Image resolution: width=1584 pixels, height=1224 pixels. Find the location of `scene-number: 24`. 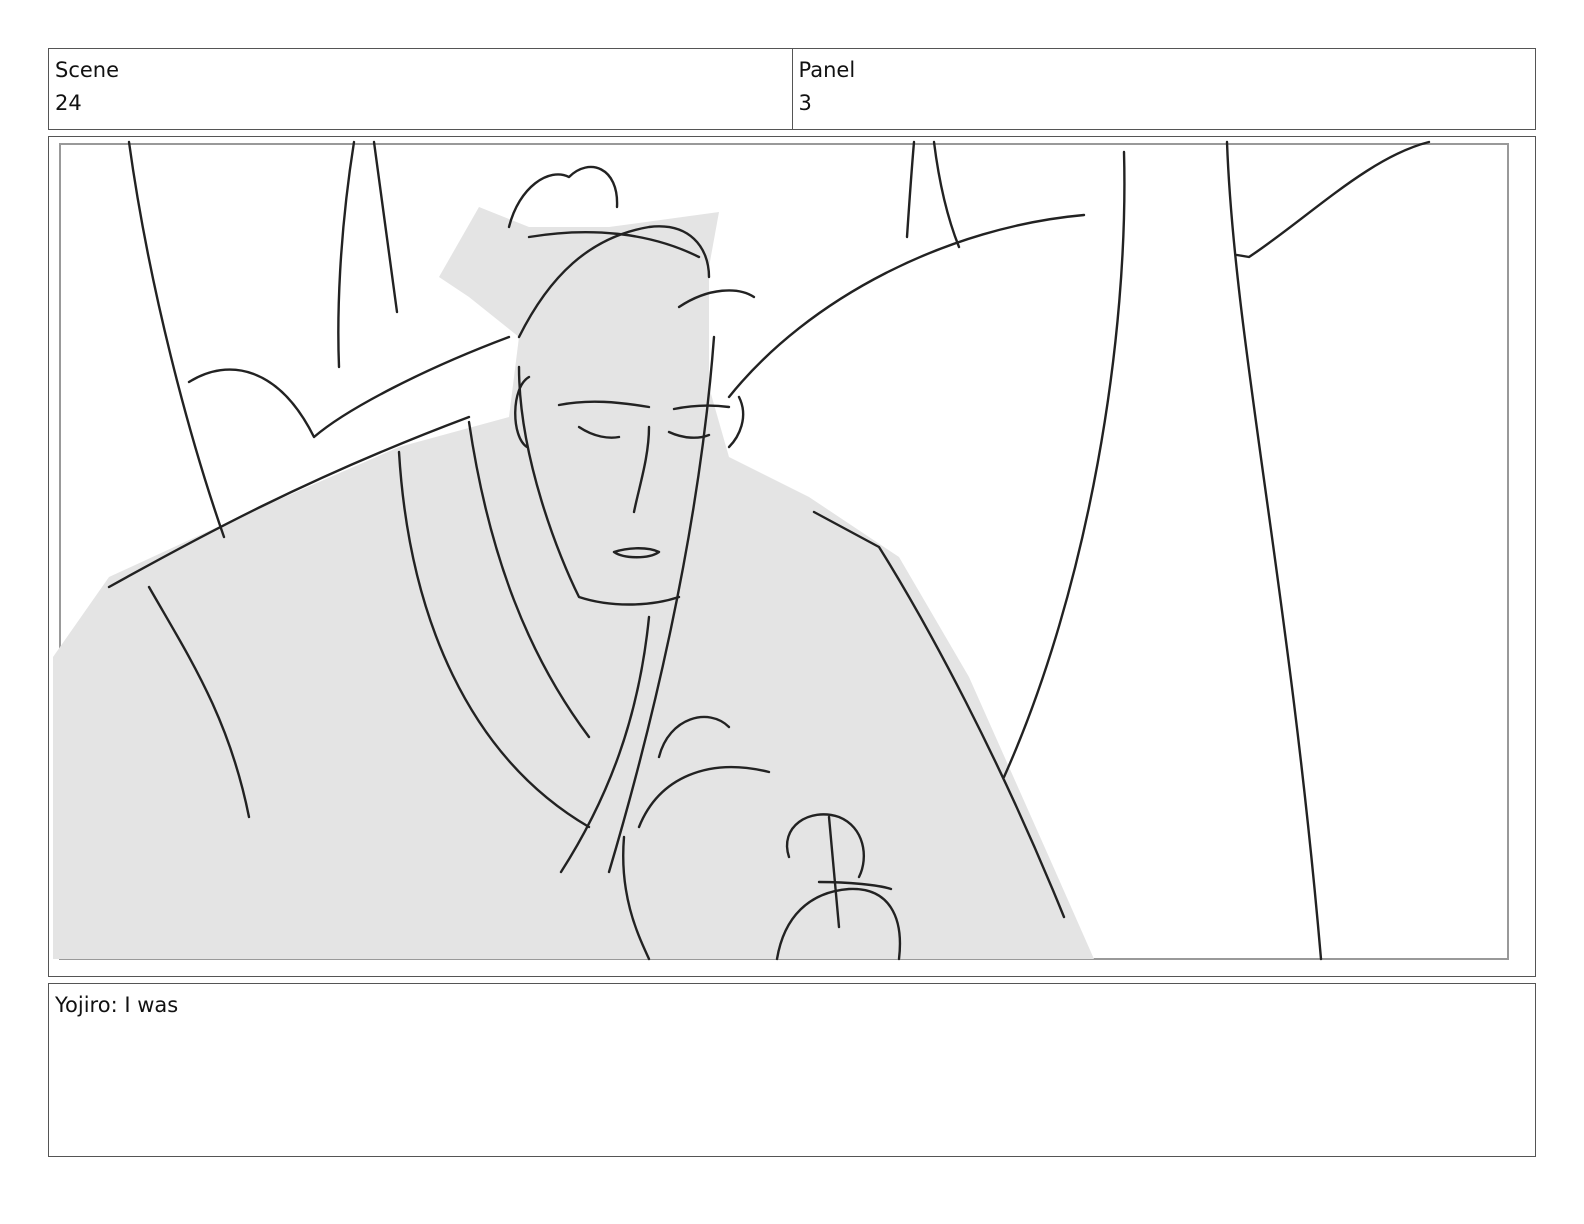

scene-number: 24 is located at coordinates (68, 103).